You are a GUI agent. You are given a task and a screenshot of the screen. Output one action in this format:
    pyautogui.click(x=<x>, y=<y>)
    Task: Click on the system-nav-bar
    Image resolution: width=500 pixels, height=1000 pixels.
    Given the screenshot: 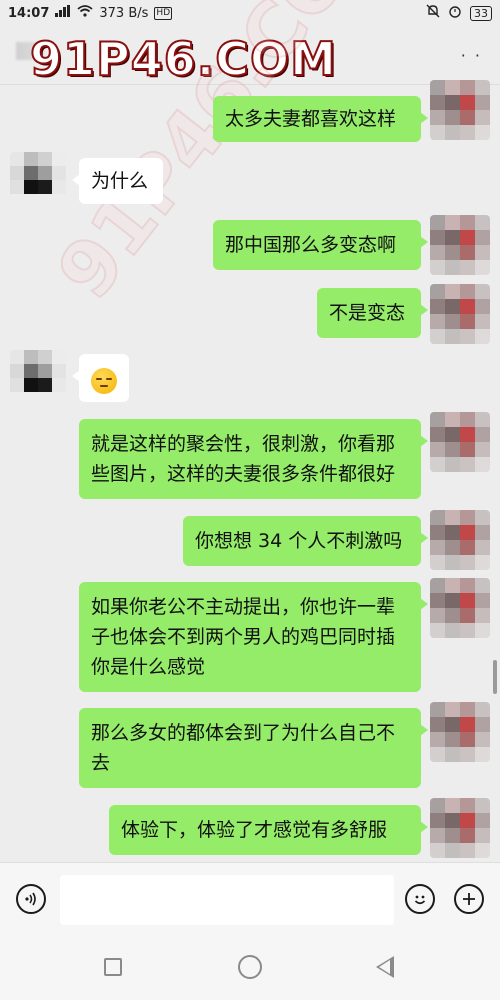 What is the action you would take?
    pyautogui.click(x=250, y=967)
    